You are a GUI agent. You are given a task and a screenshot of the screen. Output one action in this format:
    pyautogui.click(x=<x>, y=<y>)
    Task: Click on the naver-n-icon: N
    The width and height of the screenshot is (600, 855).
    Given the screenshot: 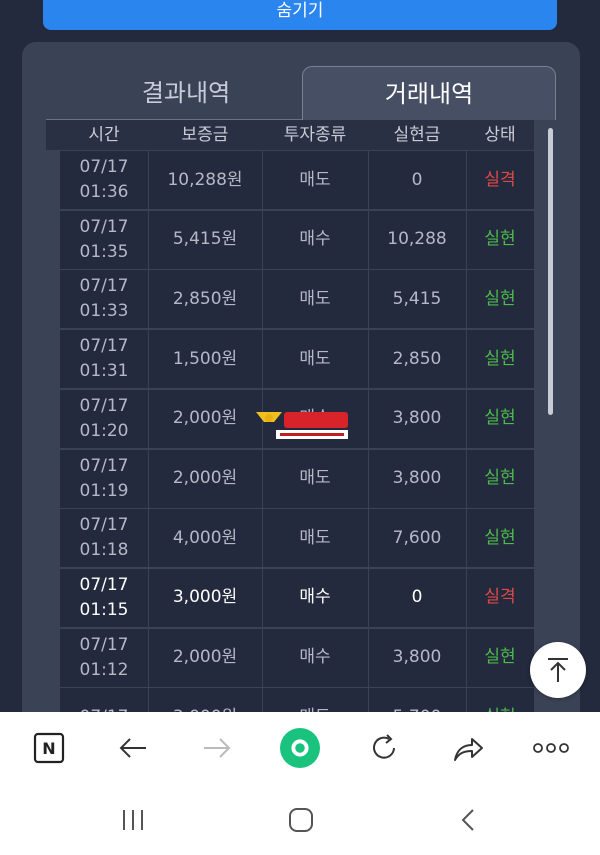 What is the action you would take?
    pyautogui.click(x=49, y=748)
    